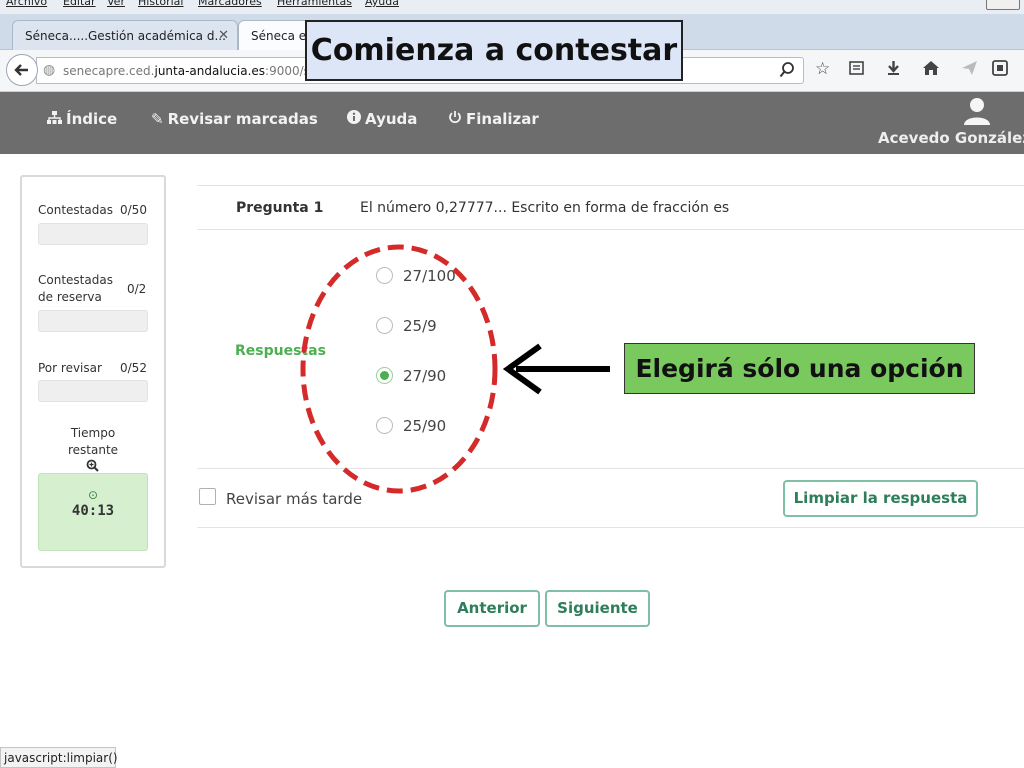 The height and width of the screenshot is (768, 1024). I want to click on review-value: 0/52, so click(133, 368).